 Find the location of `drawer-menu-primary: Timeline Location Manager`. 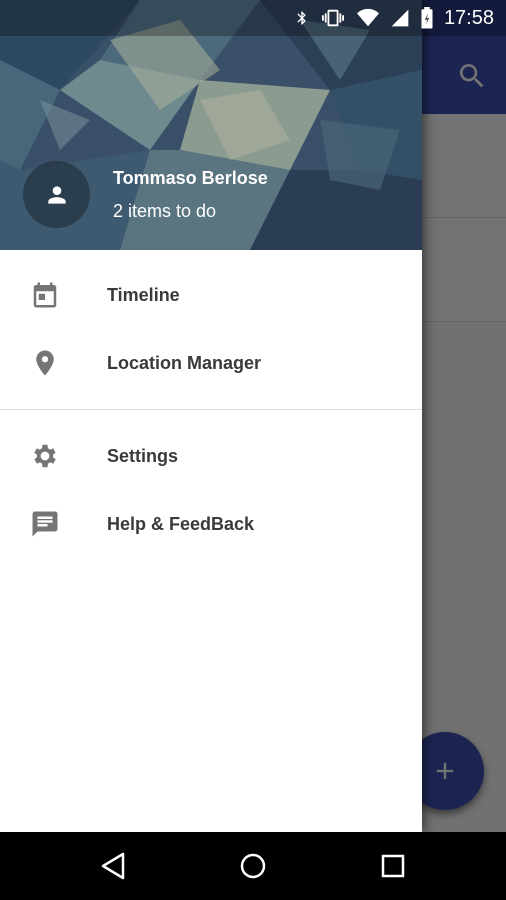

drawer-menu-primary: Timeline Location Manager is located at coordinates (211, 323).